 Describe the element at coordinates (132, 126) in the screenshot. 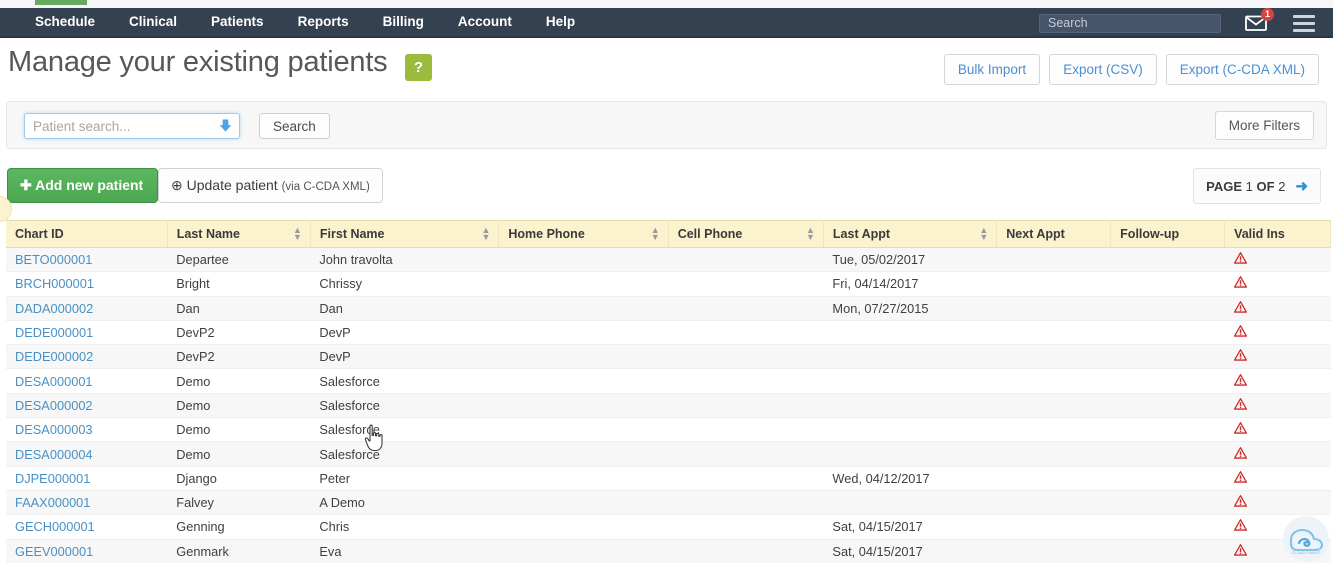

I see `patient-search-input` at that location.